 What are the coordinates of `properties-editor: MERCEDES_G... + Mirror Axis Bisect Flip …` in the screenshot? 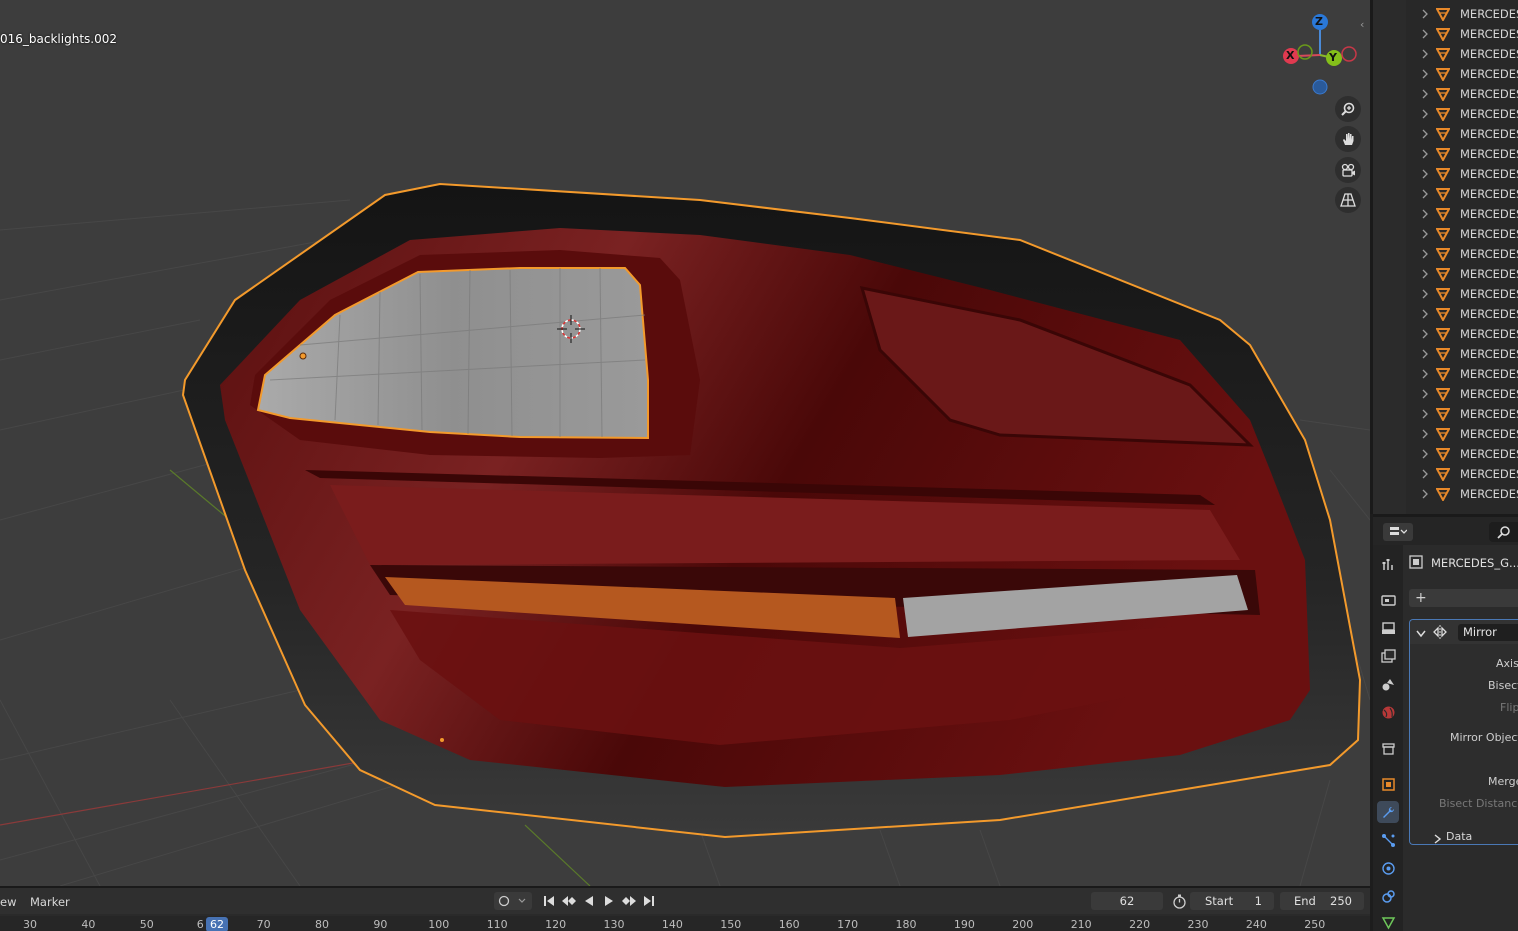 It's located at (1445, 722).